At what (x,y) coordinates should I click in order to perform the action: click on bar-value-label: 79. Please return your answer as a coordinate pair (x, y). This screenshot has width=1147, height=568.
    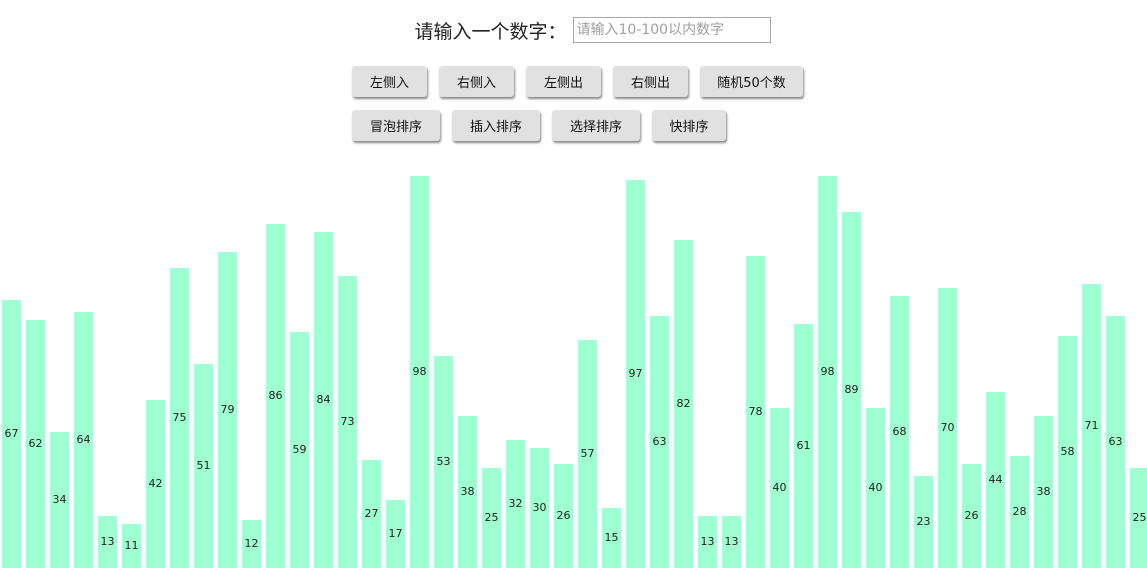
    Looking at the image, I should click on (227, 409).